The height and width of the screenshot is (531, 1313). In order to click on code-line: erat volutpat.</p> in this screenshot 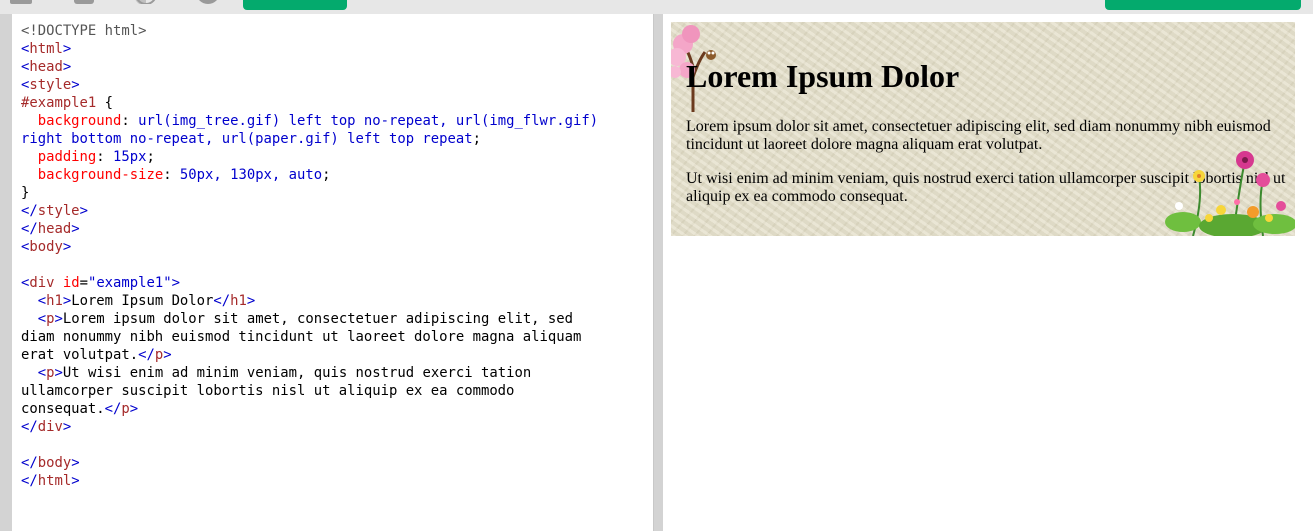, I will do `click(96, 355)`.